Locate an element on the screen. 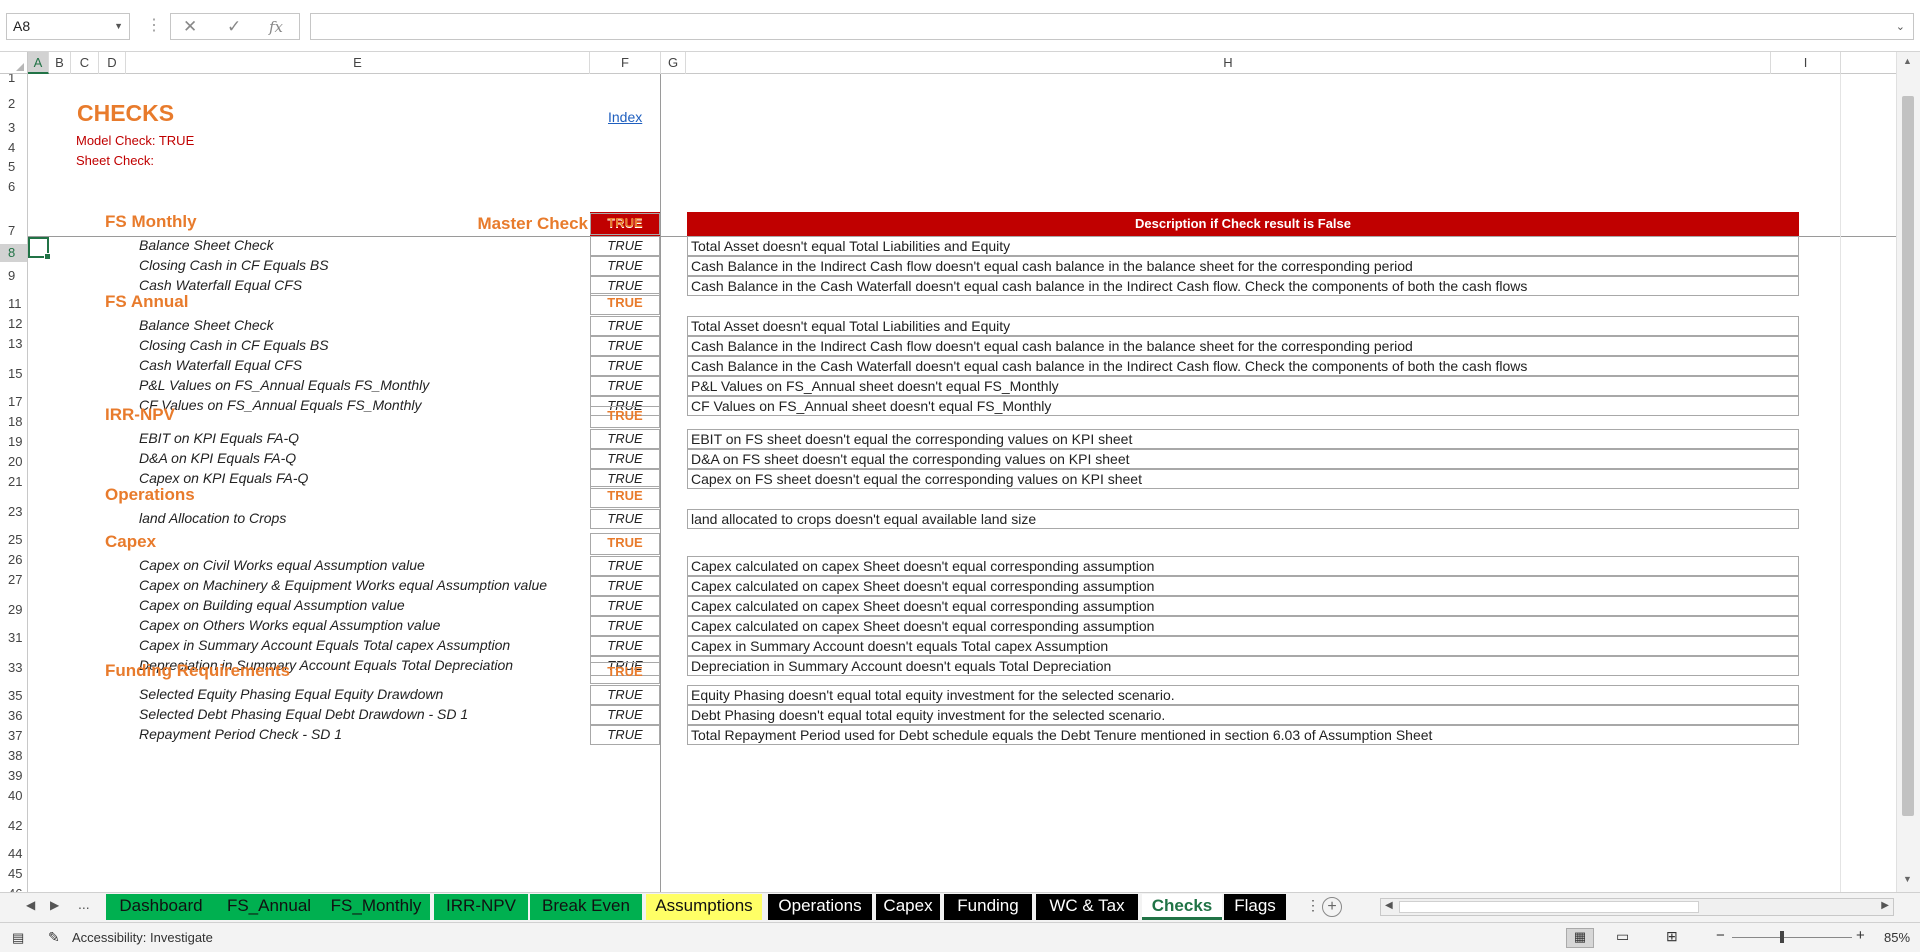 The width and height of the screenshot is (1920, 952). scroll-left-icon: ◀ is located at coordinates (1389, 905).